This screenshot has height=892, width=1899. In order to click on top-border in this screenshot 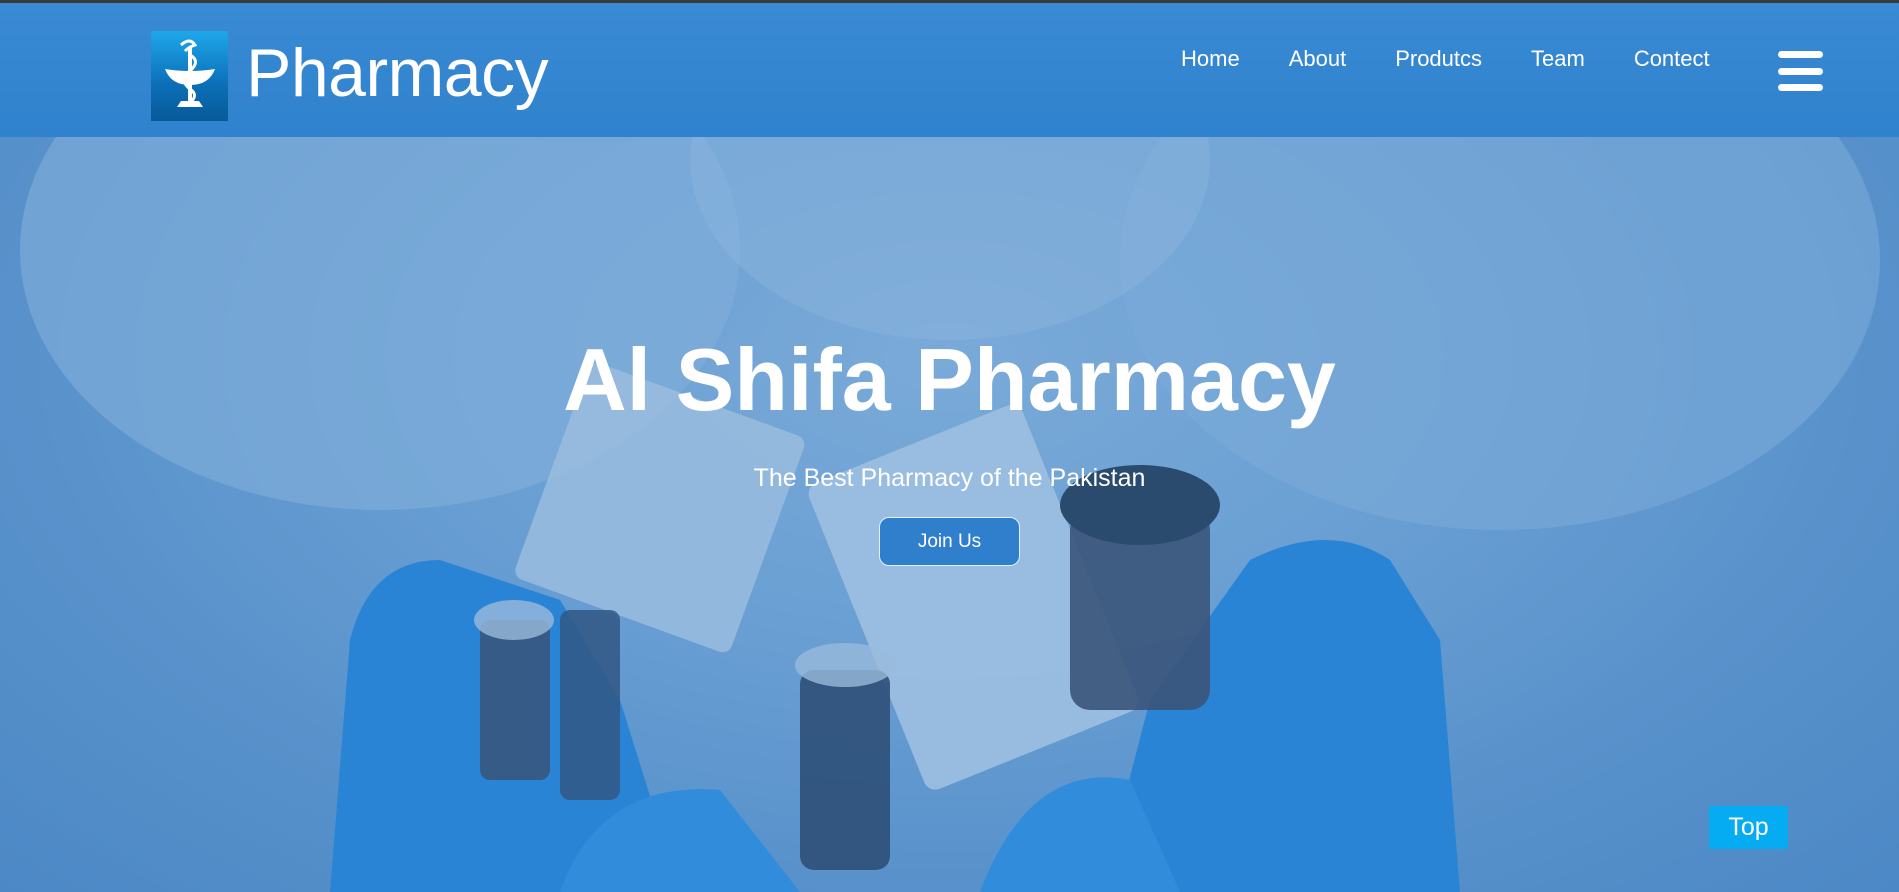, I will do `click(949, 1)`.